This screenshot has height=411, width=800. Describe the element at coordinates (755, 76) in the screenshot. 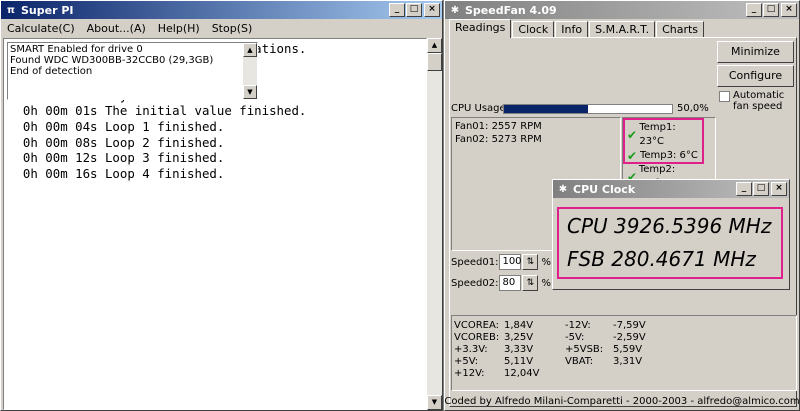

I see `configure-button: Configure` at that location.